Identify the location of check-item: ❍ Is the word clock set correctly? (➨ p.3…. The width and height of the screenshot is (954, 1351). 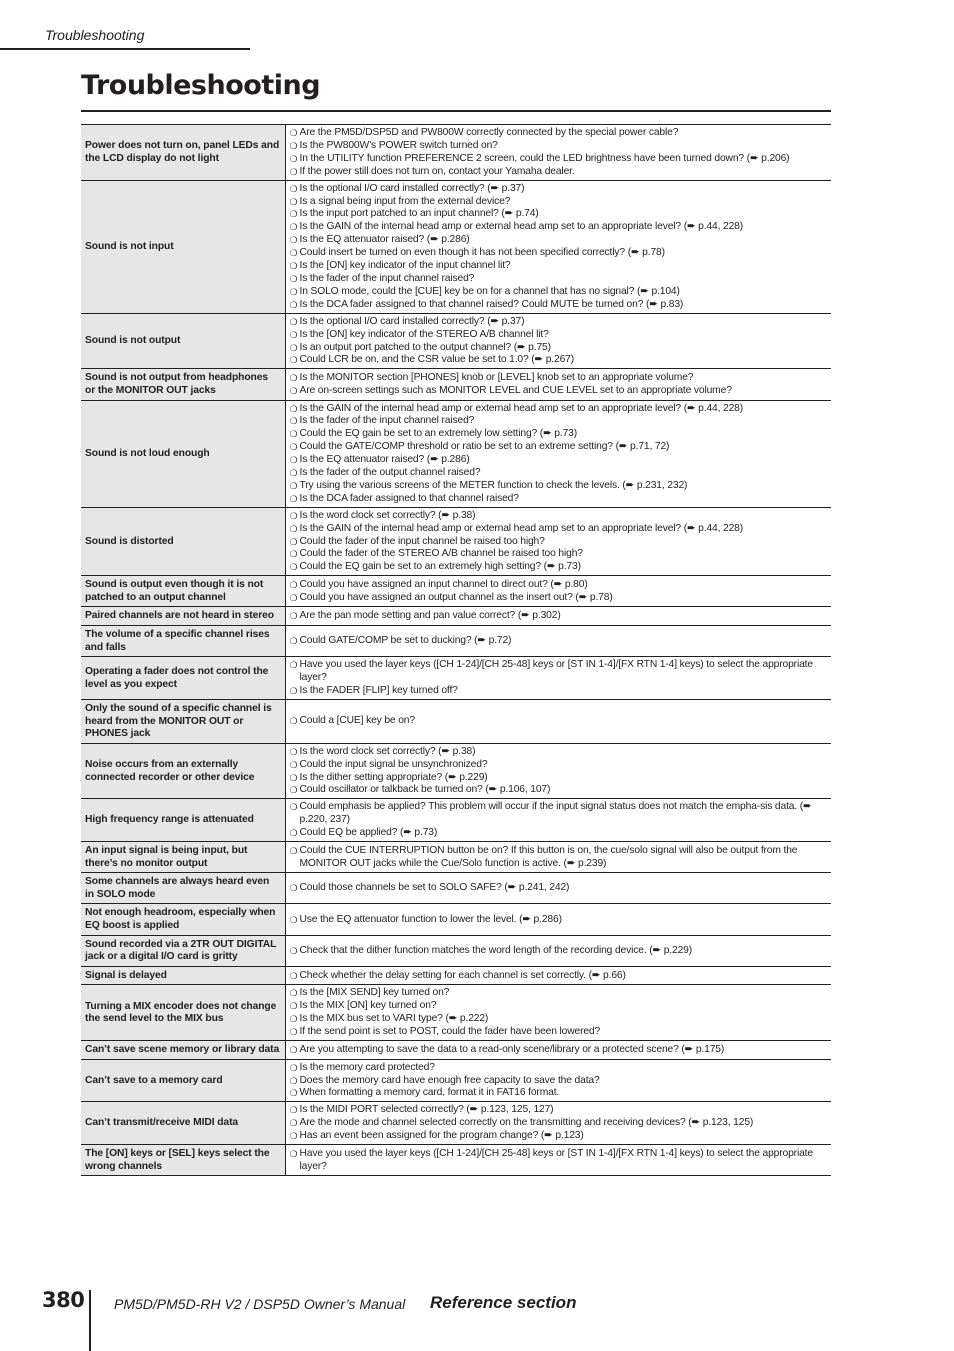
(561, 752).